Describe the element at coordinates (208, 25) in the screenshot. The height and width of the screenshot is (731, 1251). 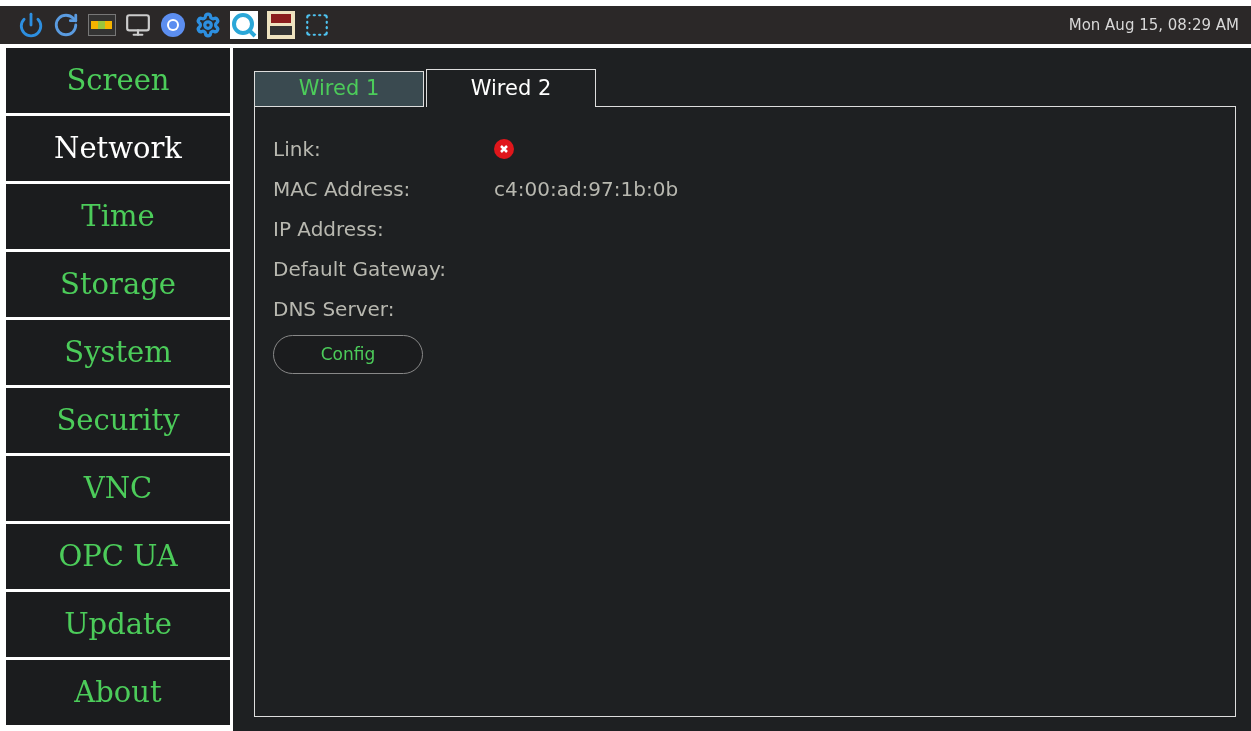
I see `settings-icon` at that location.